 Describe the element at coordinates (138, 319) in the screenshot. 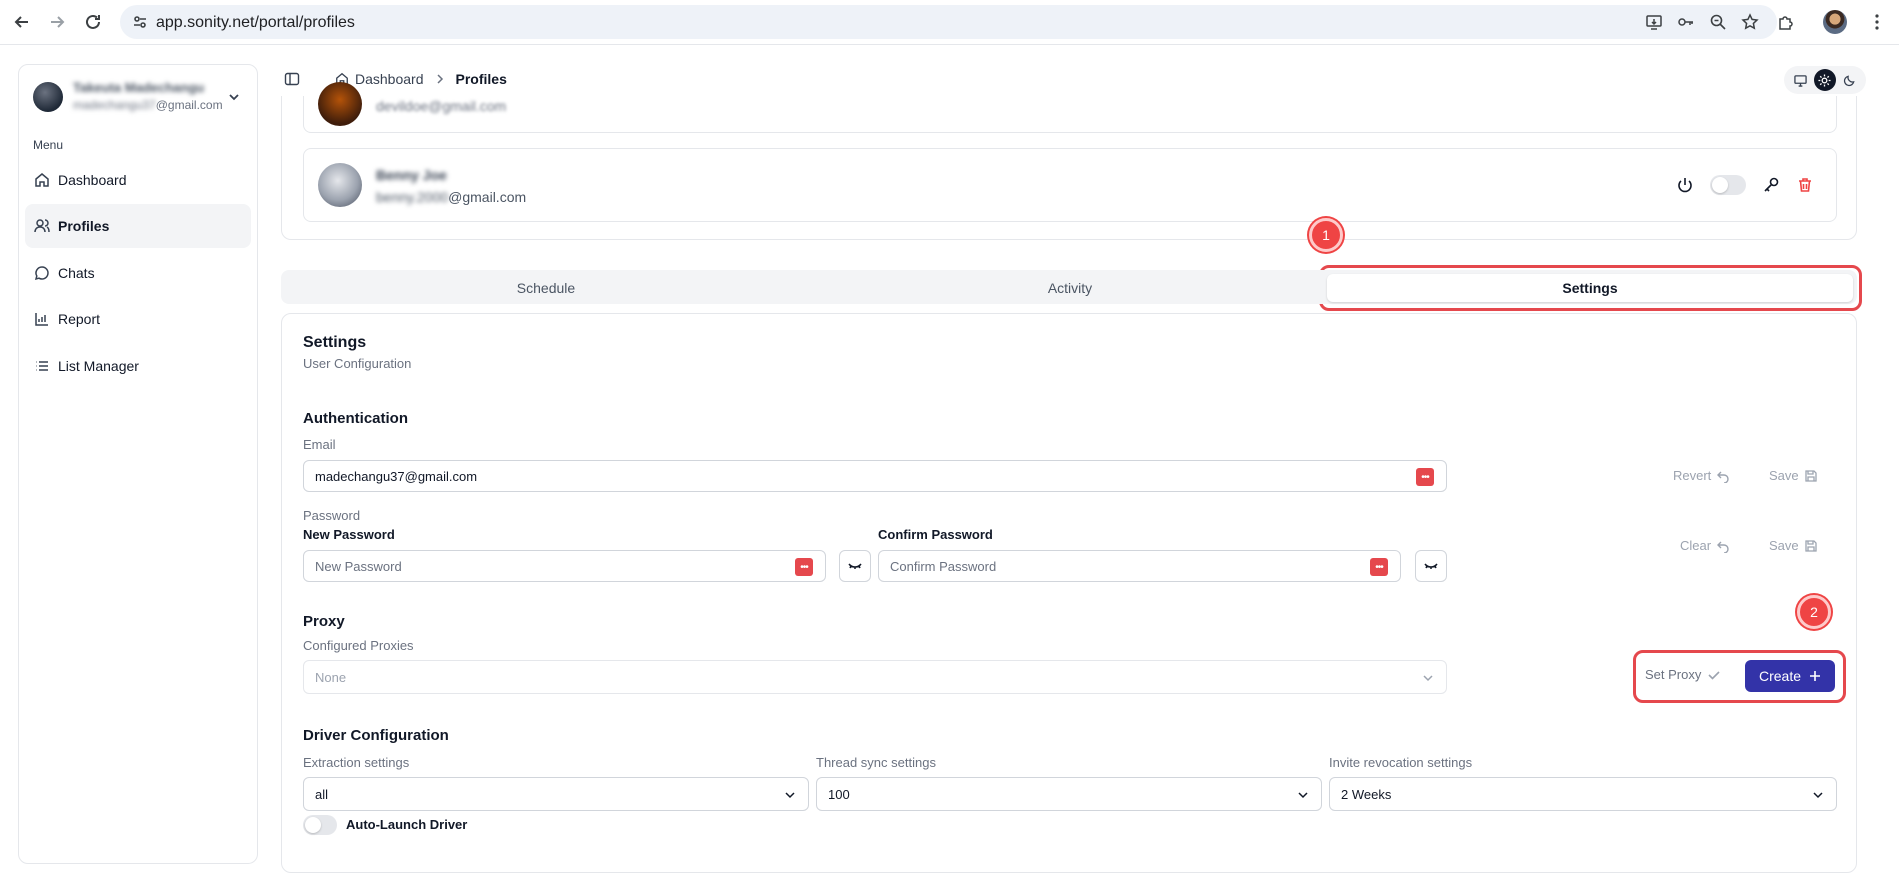

I see `sidebar-item-report: Report` at that location.